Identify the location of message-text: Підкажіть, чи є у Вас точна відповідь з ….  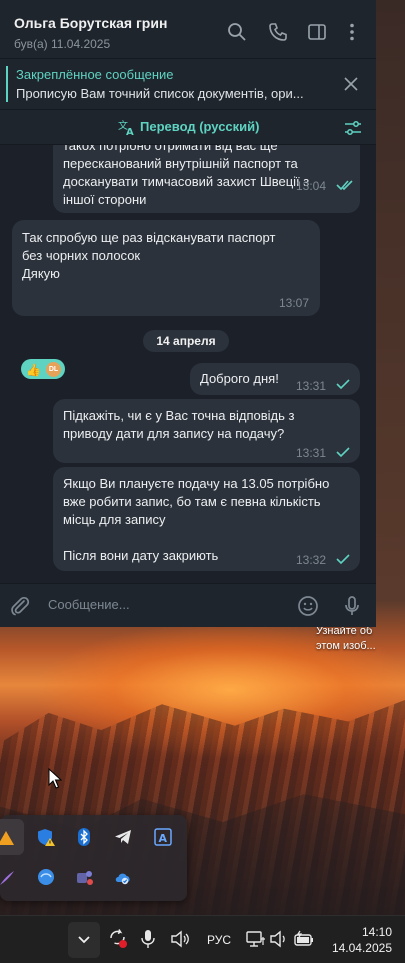
(179, 424).